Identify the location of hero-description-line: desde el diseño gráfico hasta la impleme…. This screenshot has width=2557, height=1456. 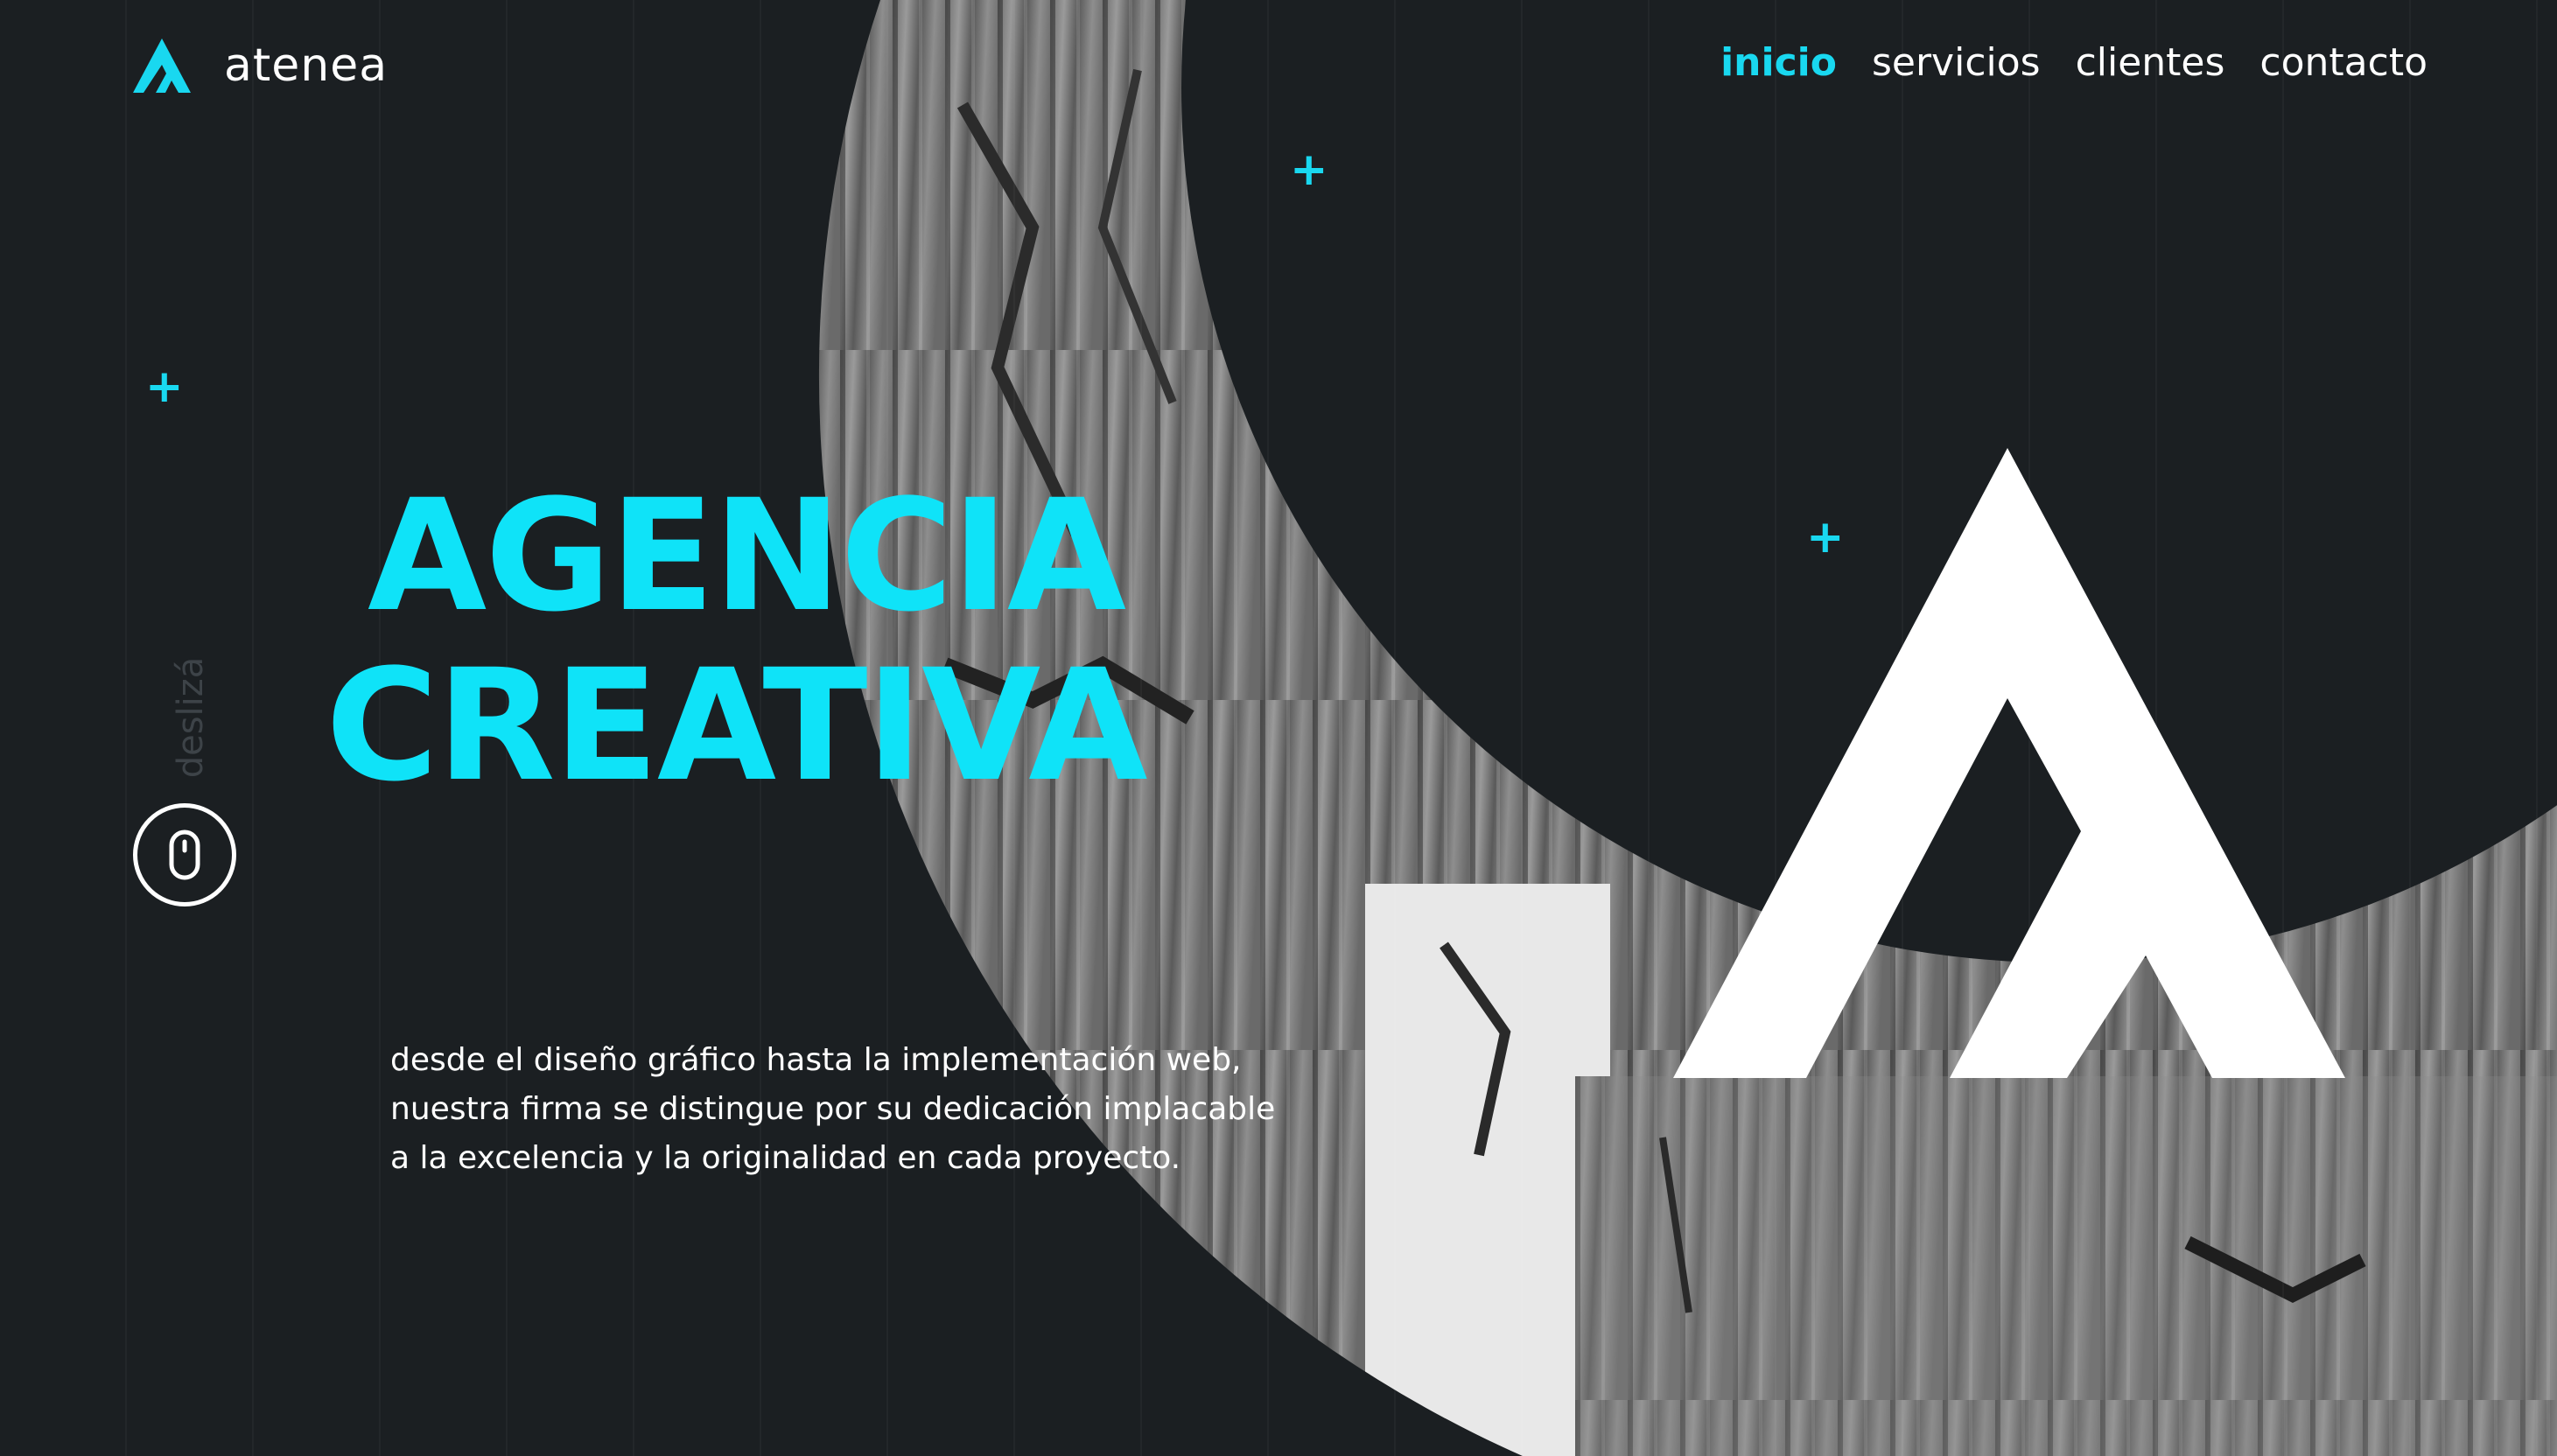
(816, 1060).